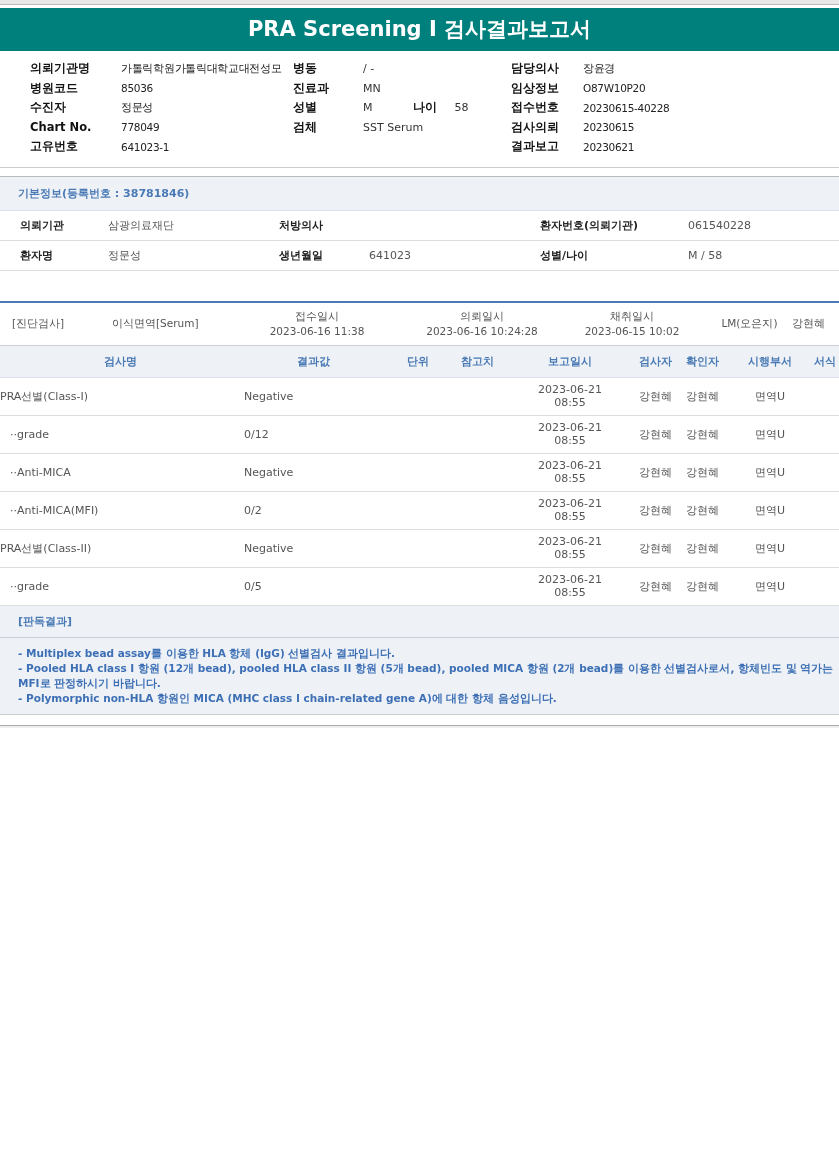 Image resolution: width=839 pixels, height=1158 pixels. Describe the element at coordinates (141, 225) in the screenshot. I see `field-value: 삼광의료재단` at that location.